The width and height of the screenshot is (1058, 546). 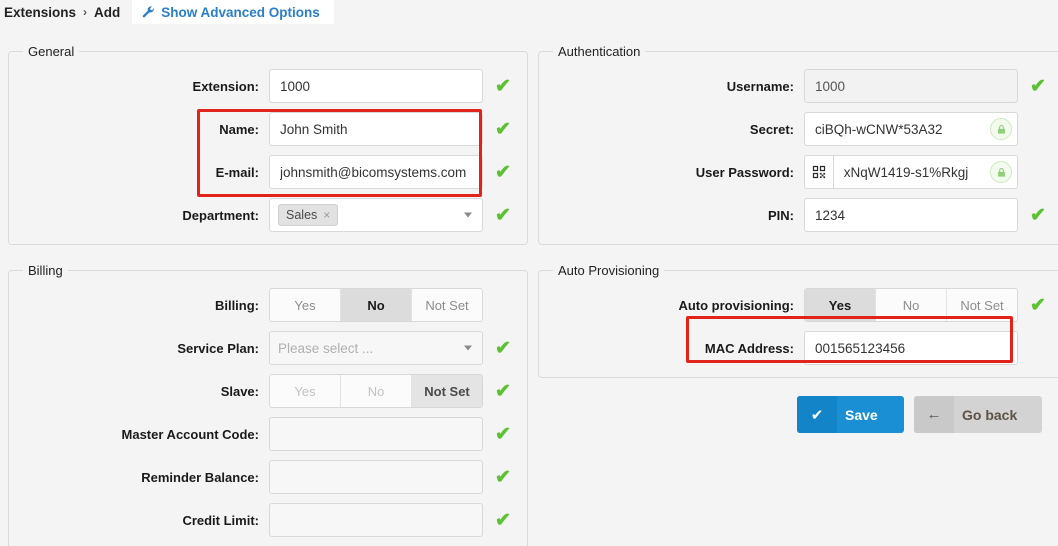 I want to click on billing-toggle-group: Yes No Not Set, so click(x=376, y=305).